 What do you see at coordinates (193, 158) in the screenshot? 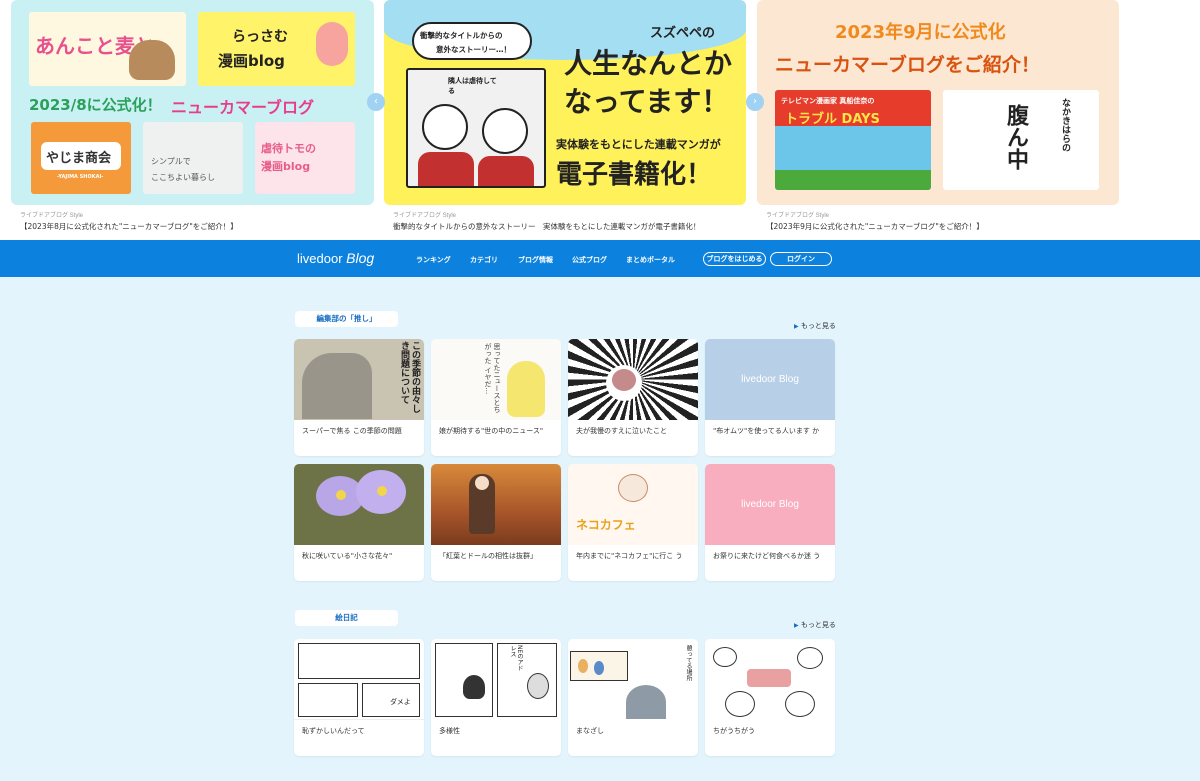
I see `slide1-panel-simple: シンプルで ここちよい暮らし` at bounding box center [193, 158].